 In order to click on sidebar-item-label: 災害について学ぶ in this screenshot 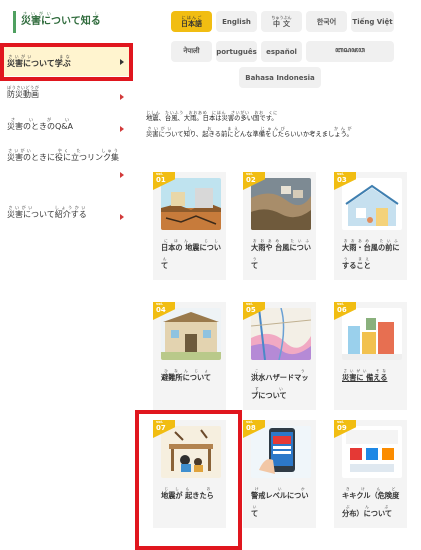, I will do `click(39, 63)`.